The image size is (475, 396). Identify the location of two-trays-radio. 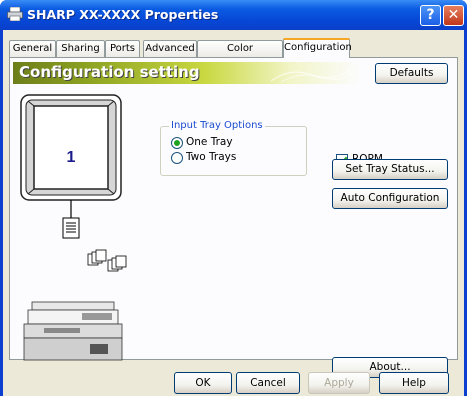
(177, 158).